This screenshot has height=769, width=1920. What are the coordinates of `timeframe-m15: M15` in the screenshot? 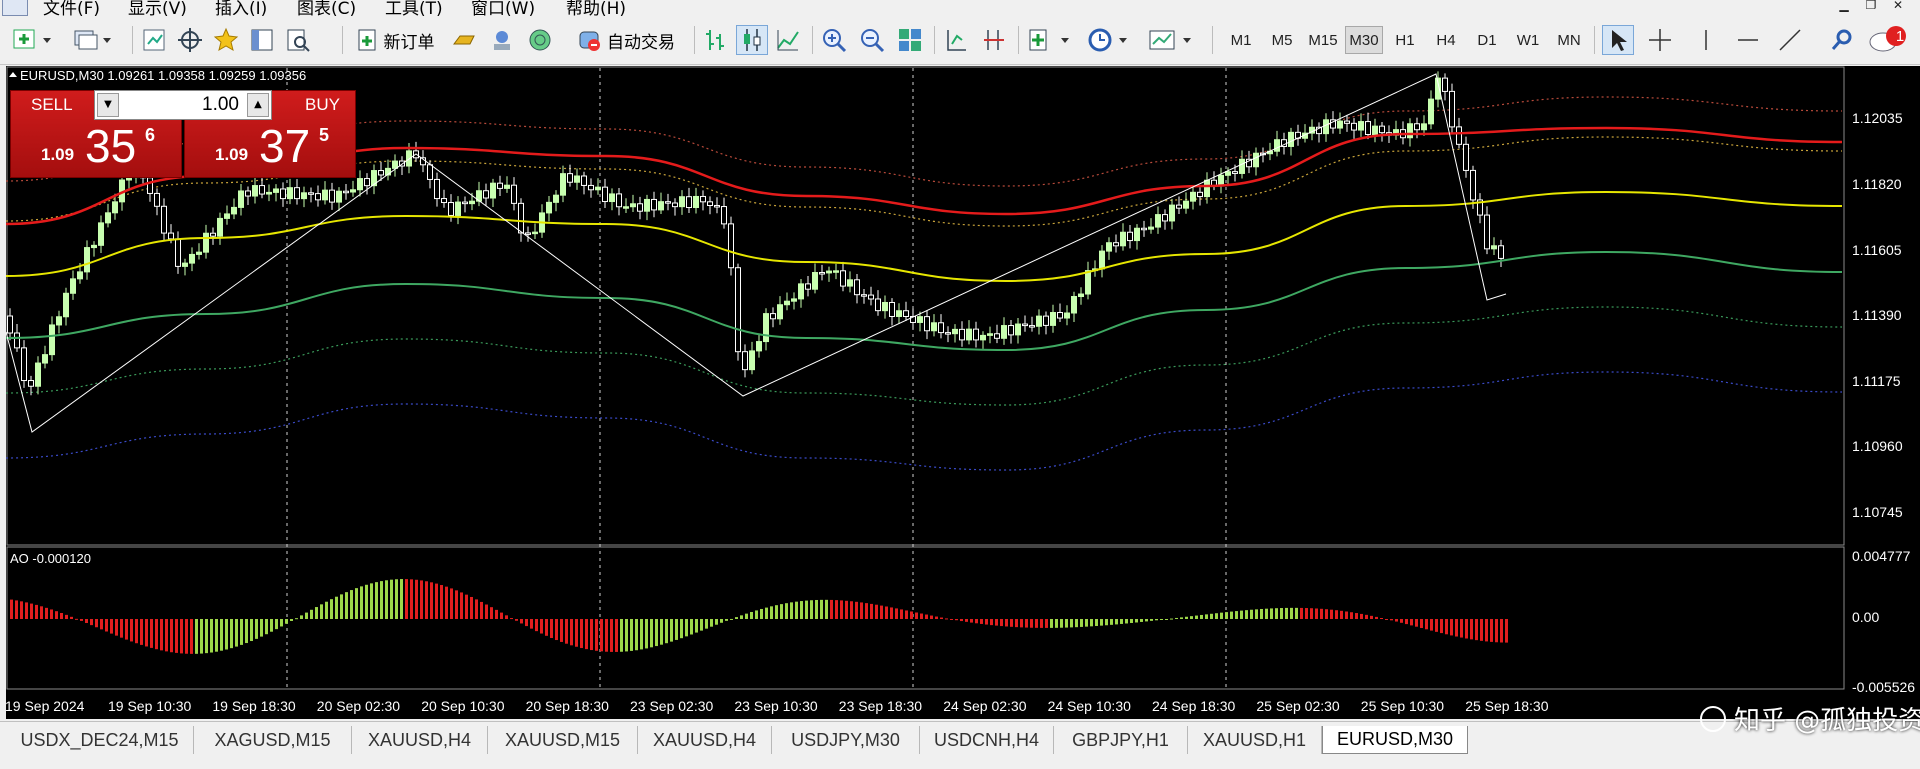 It's located at (1323, 40).